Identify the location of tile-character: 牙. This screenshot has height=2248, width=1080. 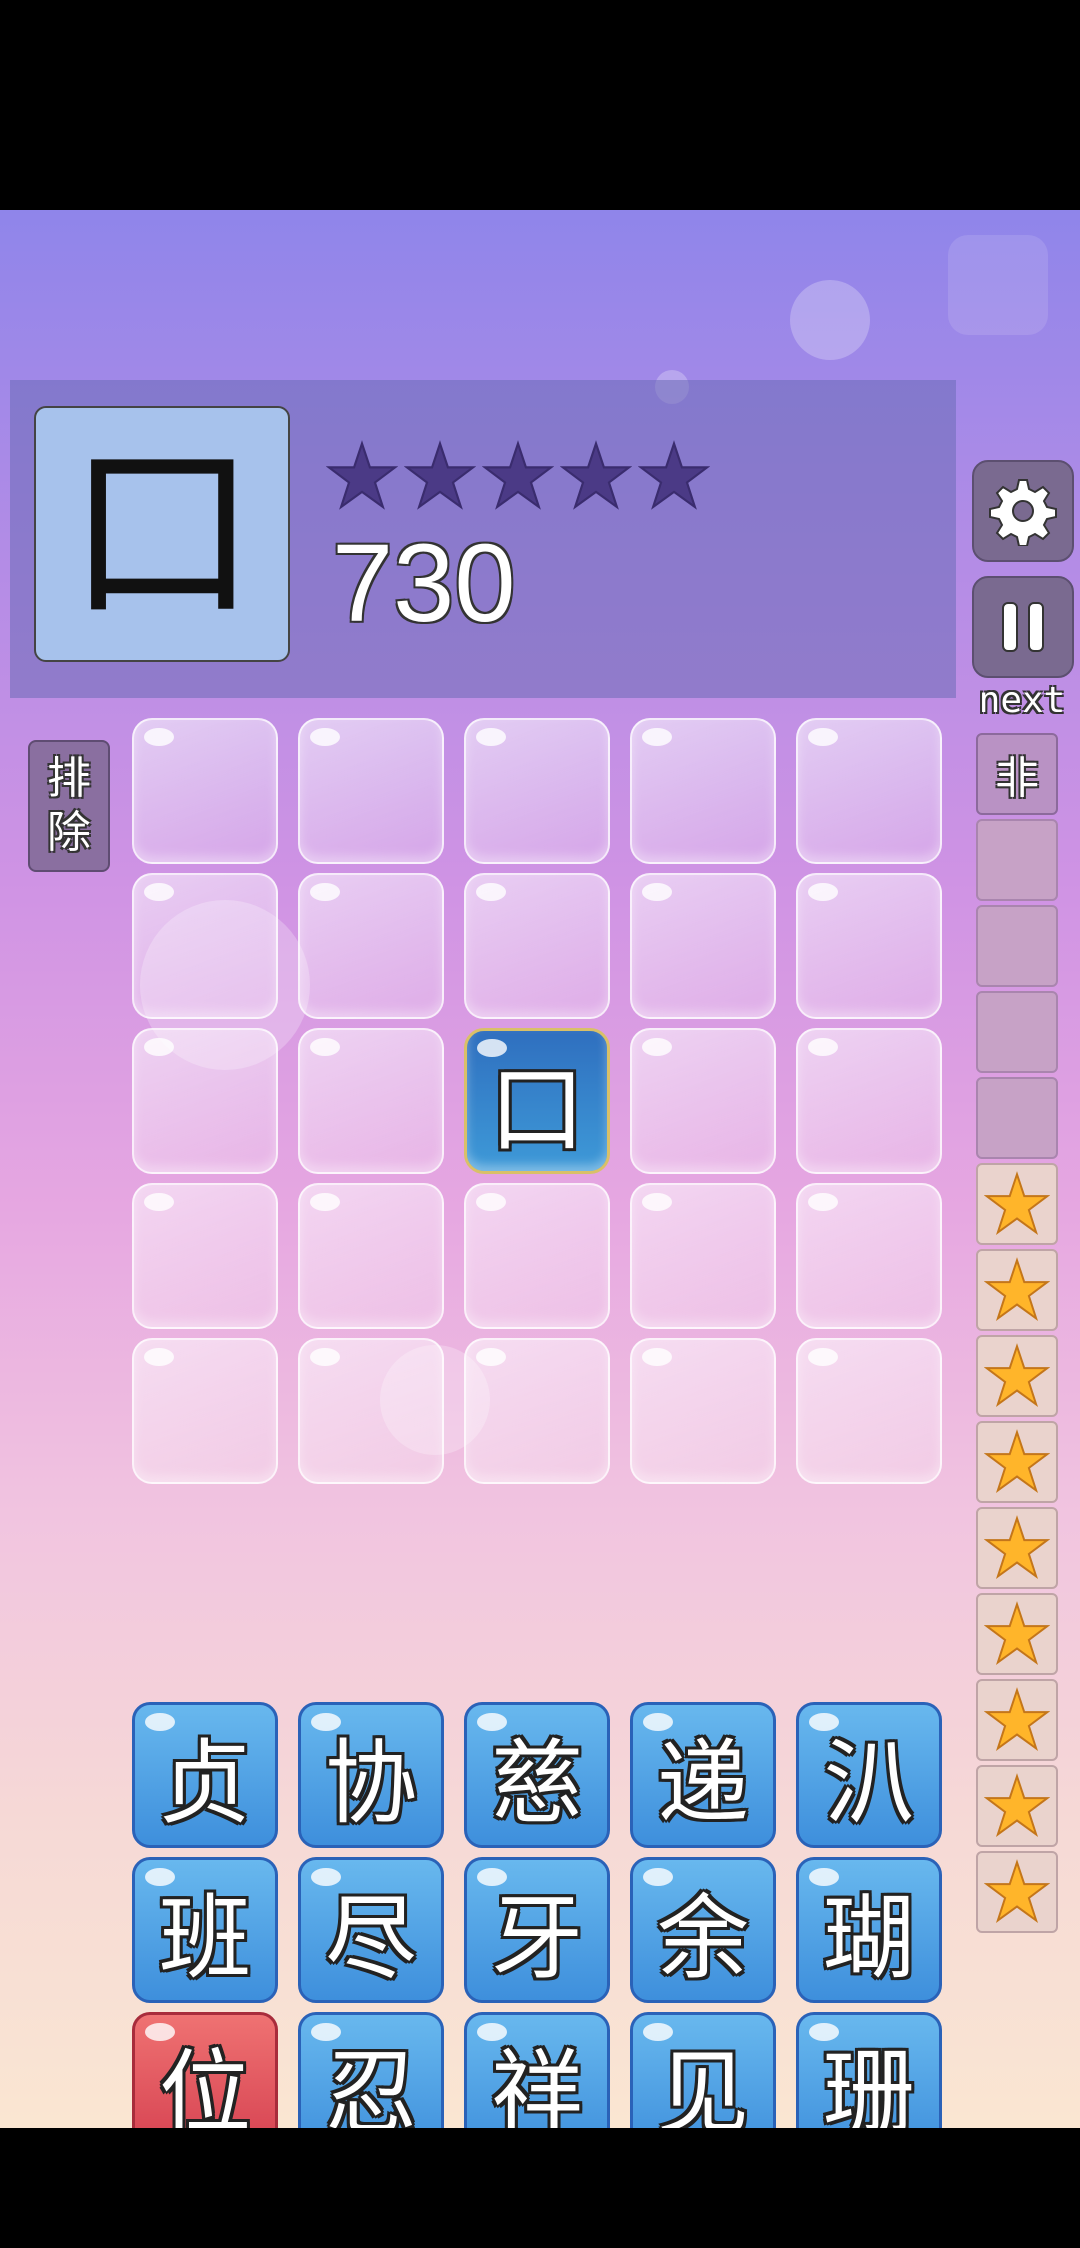
(536, 1938).